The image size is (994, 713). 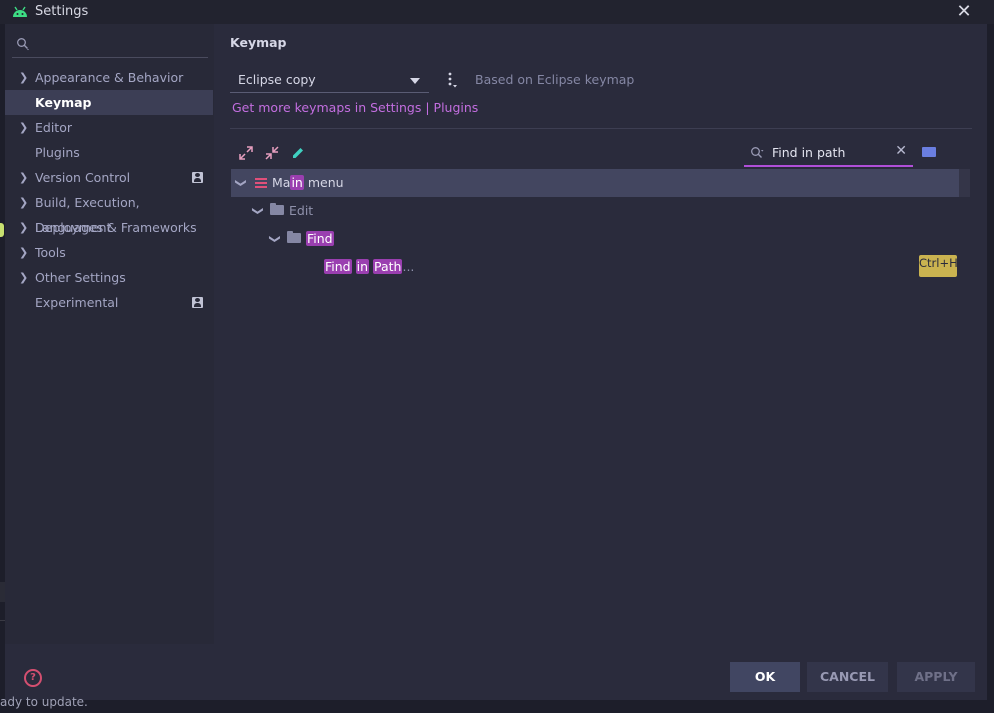 What do you see at coordinates (110, 45) in the screenshot?
I see `settings-search-field` at bounding box center [110, 45].